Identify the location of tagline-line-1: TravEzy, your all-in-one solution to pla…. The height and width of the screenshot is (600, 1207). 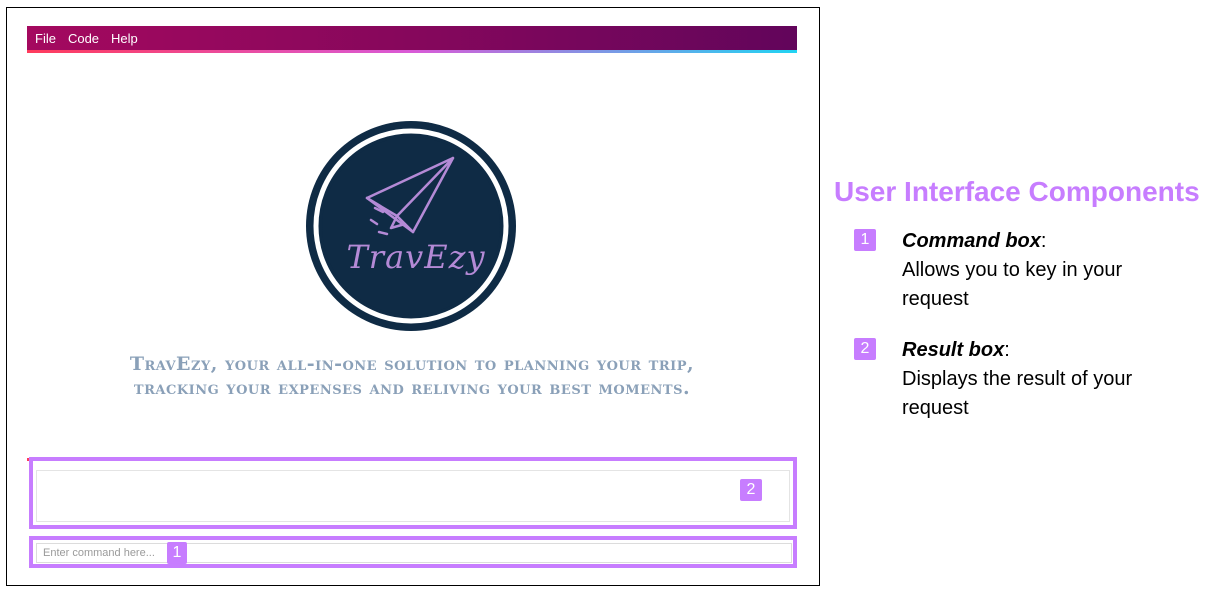
(412, 364).